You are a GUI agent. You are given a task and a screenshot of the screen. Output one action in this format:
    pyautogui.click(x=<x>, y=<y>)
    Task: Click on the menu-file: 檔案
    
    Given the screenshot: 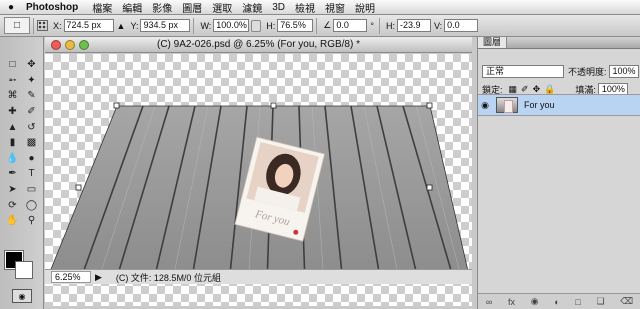 What is the action you would take?
    pyautogui.click(x=102, y=7)
    